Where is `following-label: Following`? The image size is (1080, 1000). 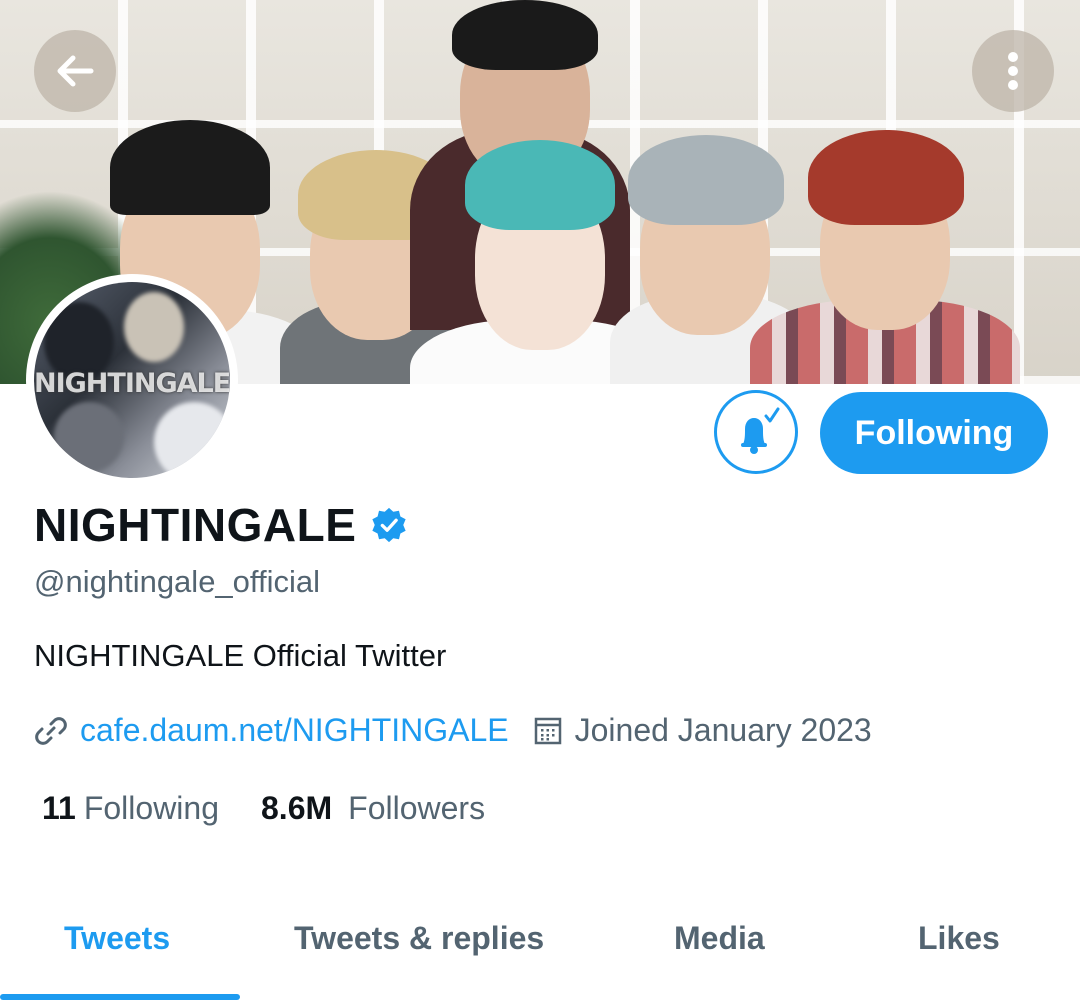 following-label: Following is located at coordinates (151, 808).